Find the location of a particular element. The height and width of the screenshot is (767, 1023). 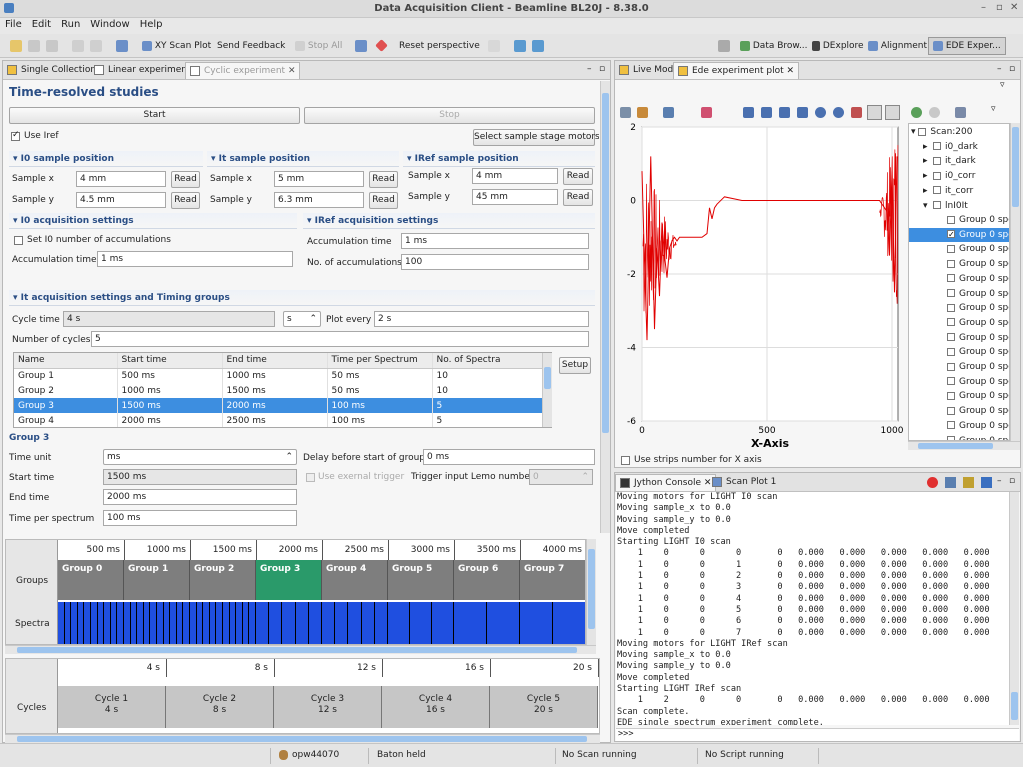

open-perspective-icon is located at coordinates (724, 46).